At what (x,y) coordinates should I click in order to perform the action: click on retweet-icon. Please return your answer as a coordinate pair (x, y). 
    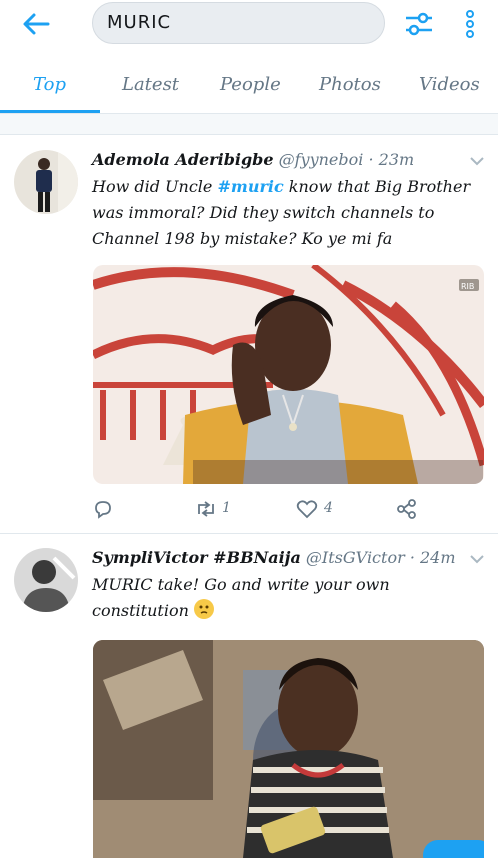
    Looking at the image, I should click on (206, 509).